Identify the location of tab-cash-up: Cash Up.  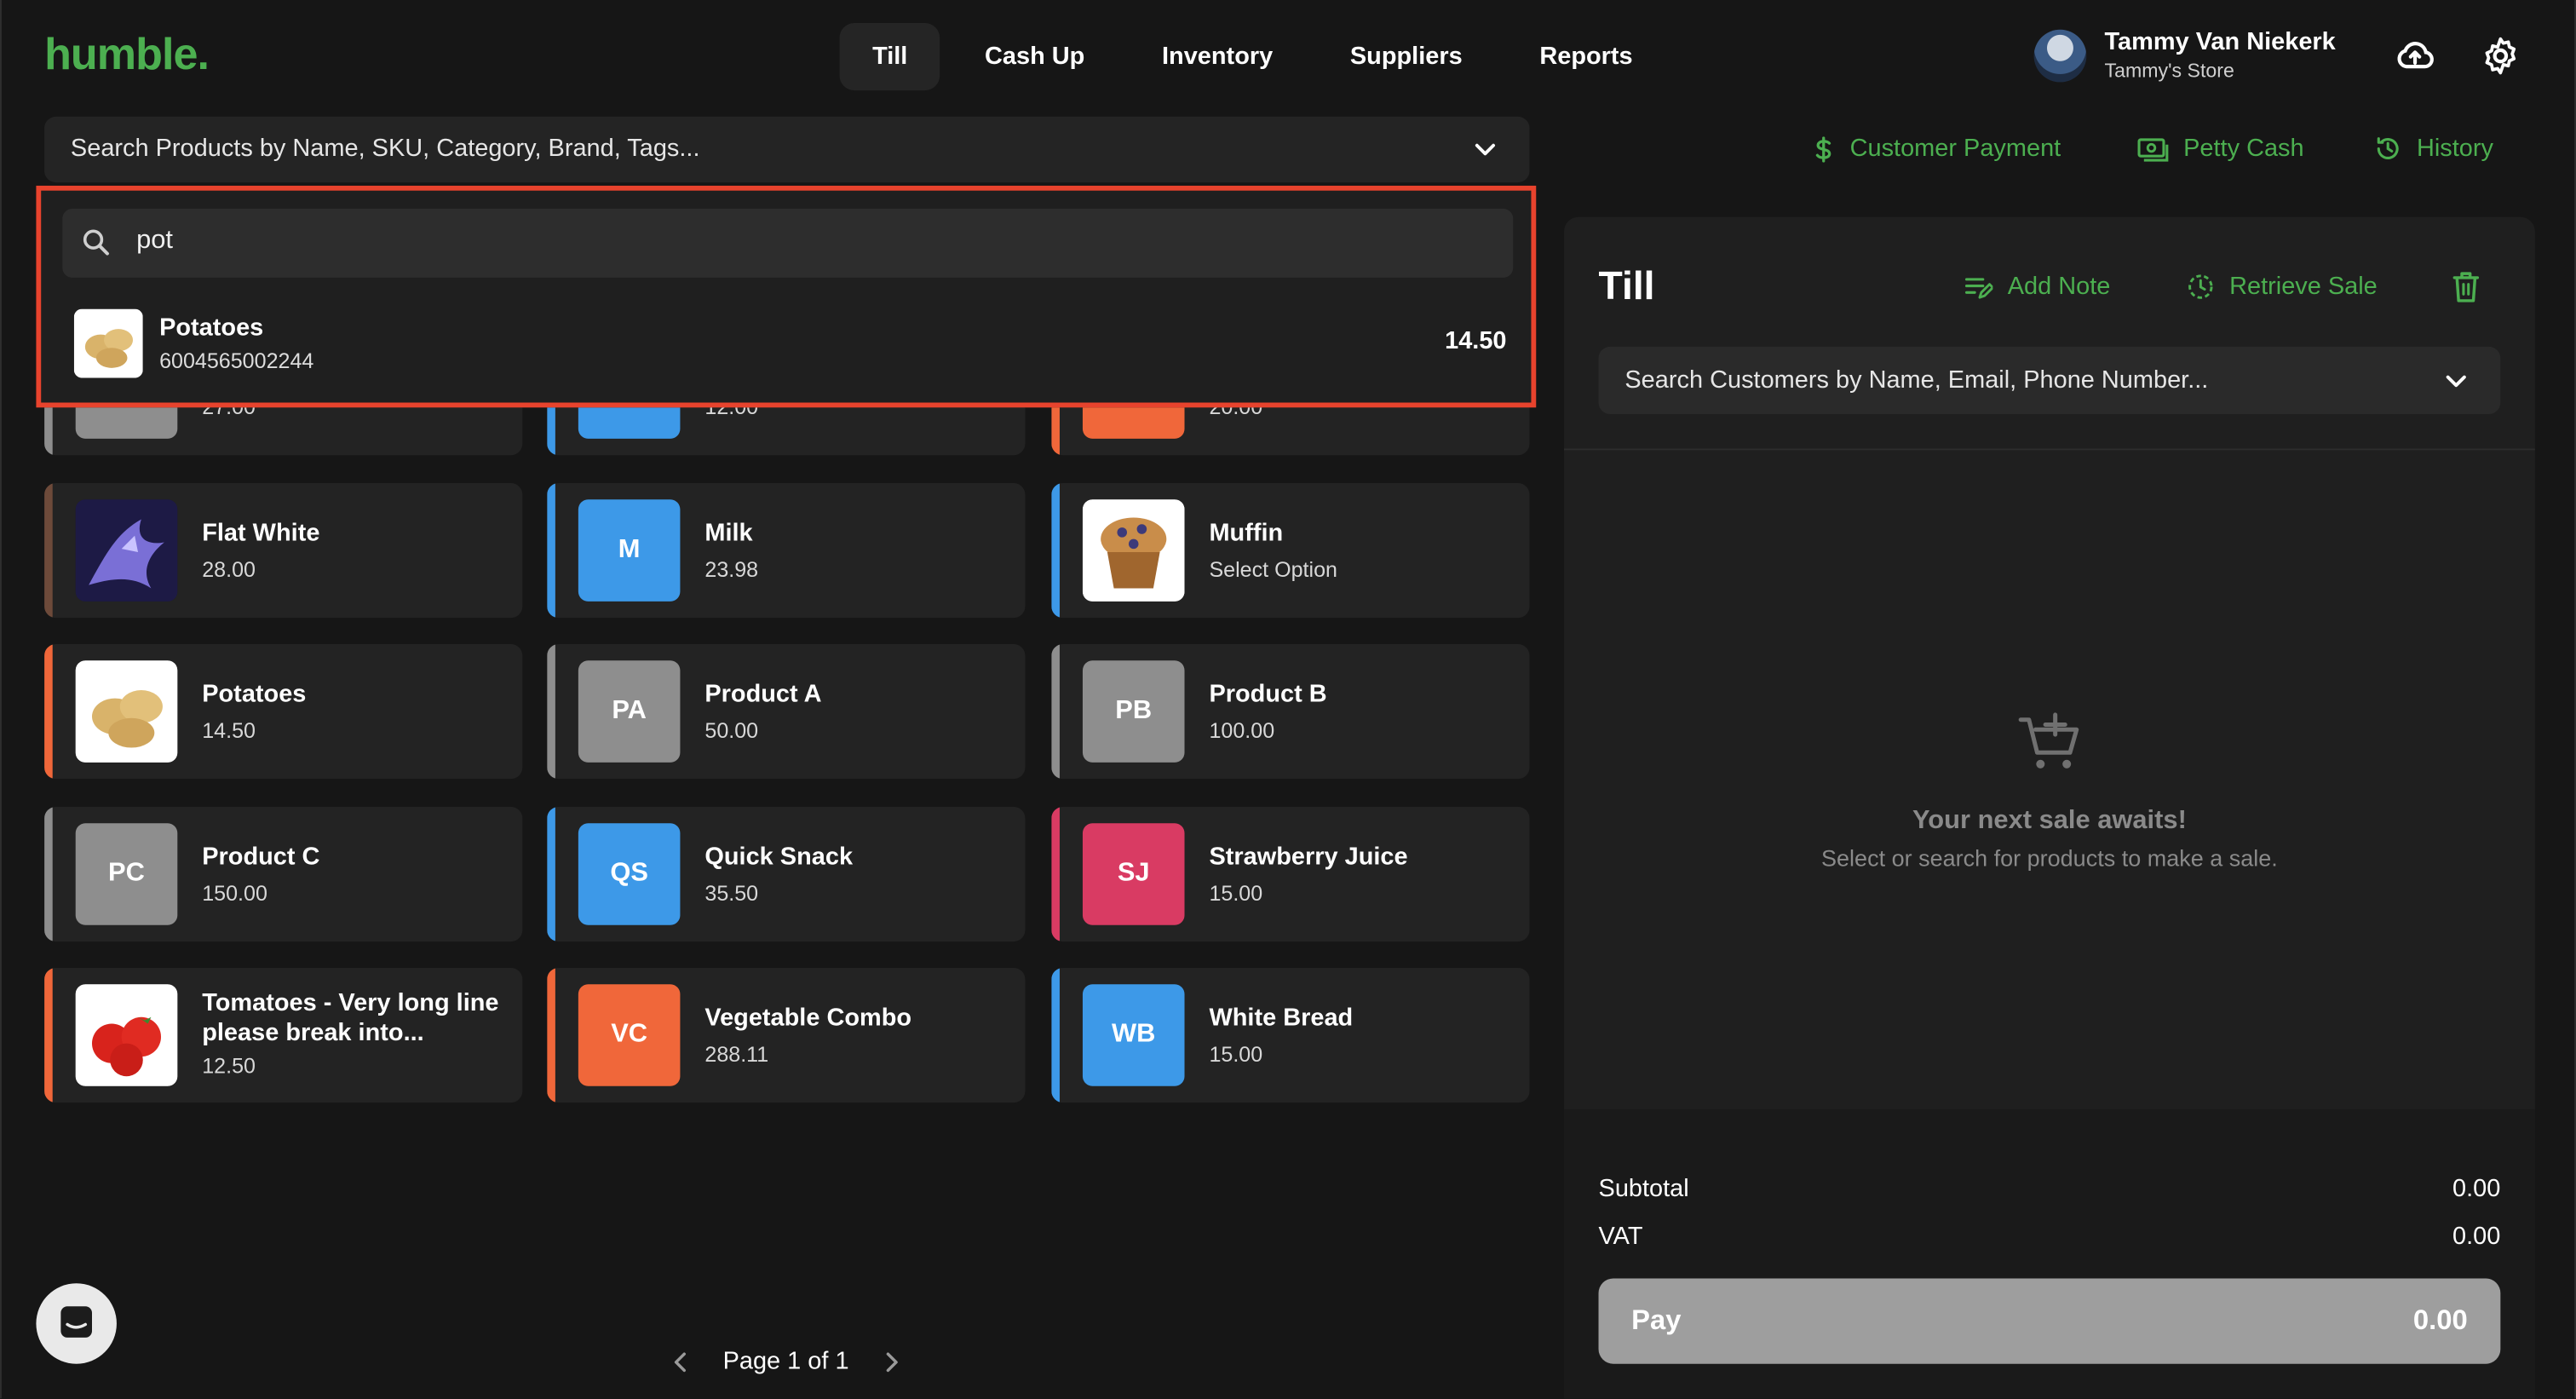
(1034, 56).